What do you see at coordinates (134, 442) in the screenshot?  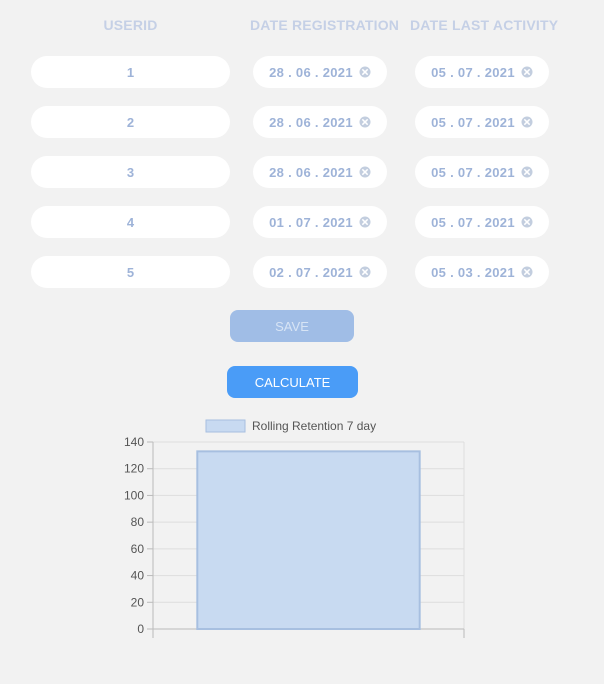 I see `y-tick-label: 140` at bounding box center [134, 442].